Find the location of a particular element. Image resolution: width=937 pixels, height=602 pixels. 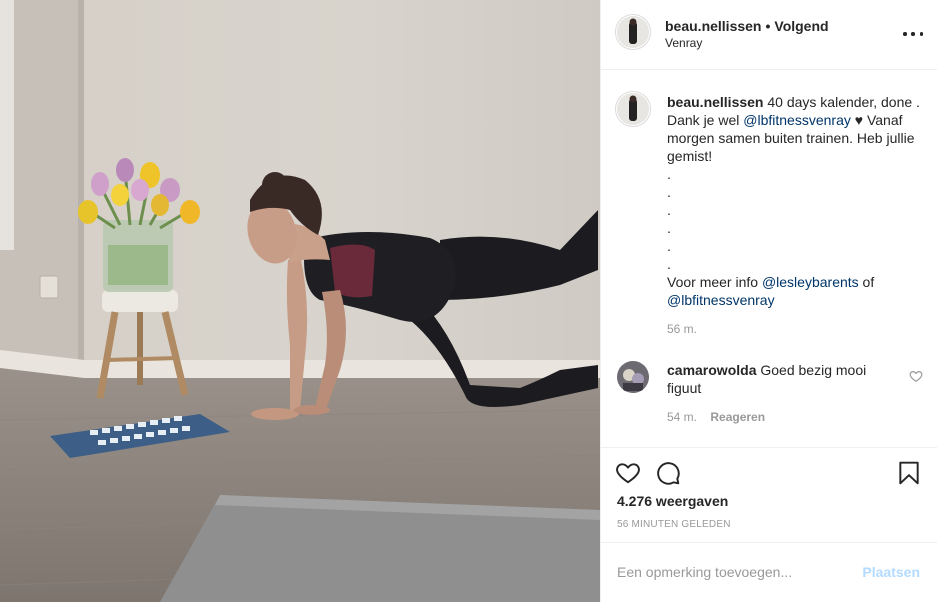

author-username-link: beau.nellissen is located at coordinates (713, 26).